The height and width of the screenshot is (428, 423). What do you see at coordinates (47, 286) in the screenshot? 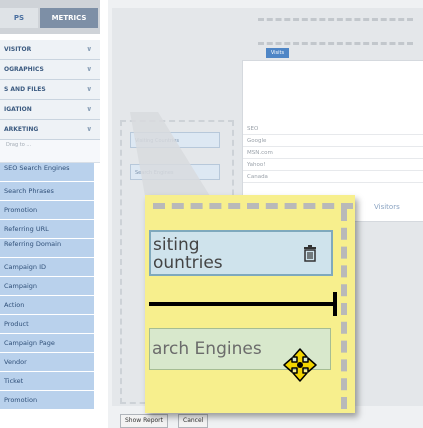
I see `sidebar-item-campaign: Campaign` at bounding box center [47, 286].